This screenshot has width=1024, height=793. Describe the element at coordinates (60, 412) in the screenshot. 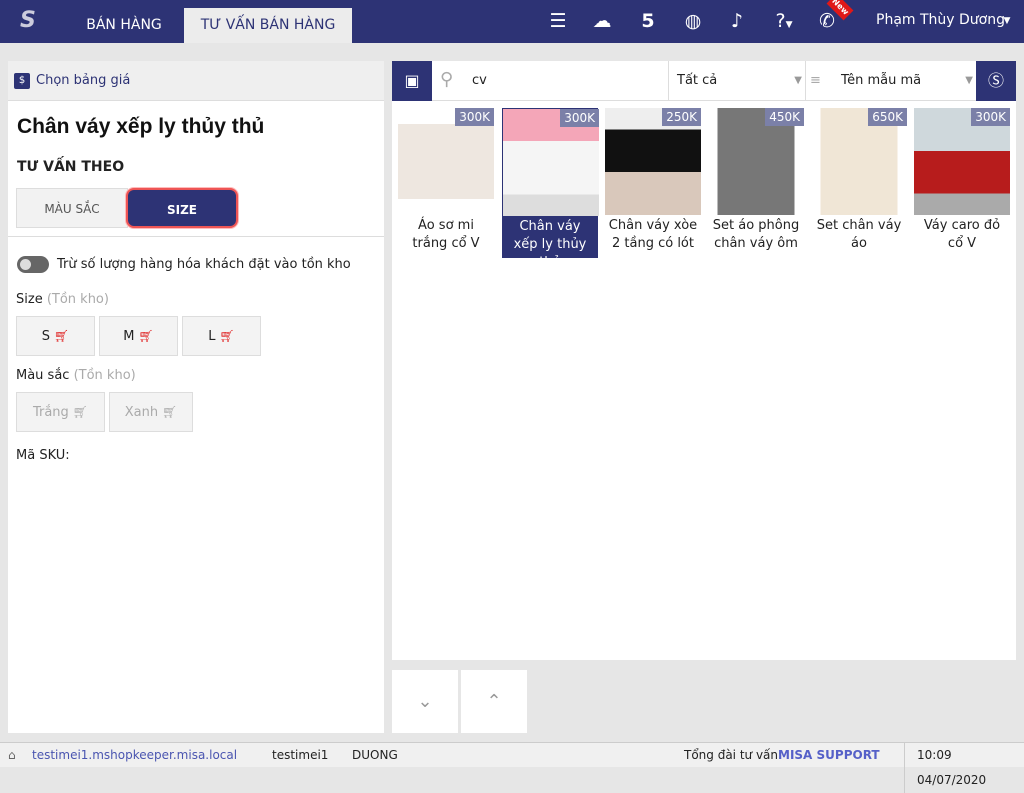

I see `color-option-trang: Trắng 🛒︎` at that location.